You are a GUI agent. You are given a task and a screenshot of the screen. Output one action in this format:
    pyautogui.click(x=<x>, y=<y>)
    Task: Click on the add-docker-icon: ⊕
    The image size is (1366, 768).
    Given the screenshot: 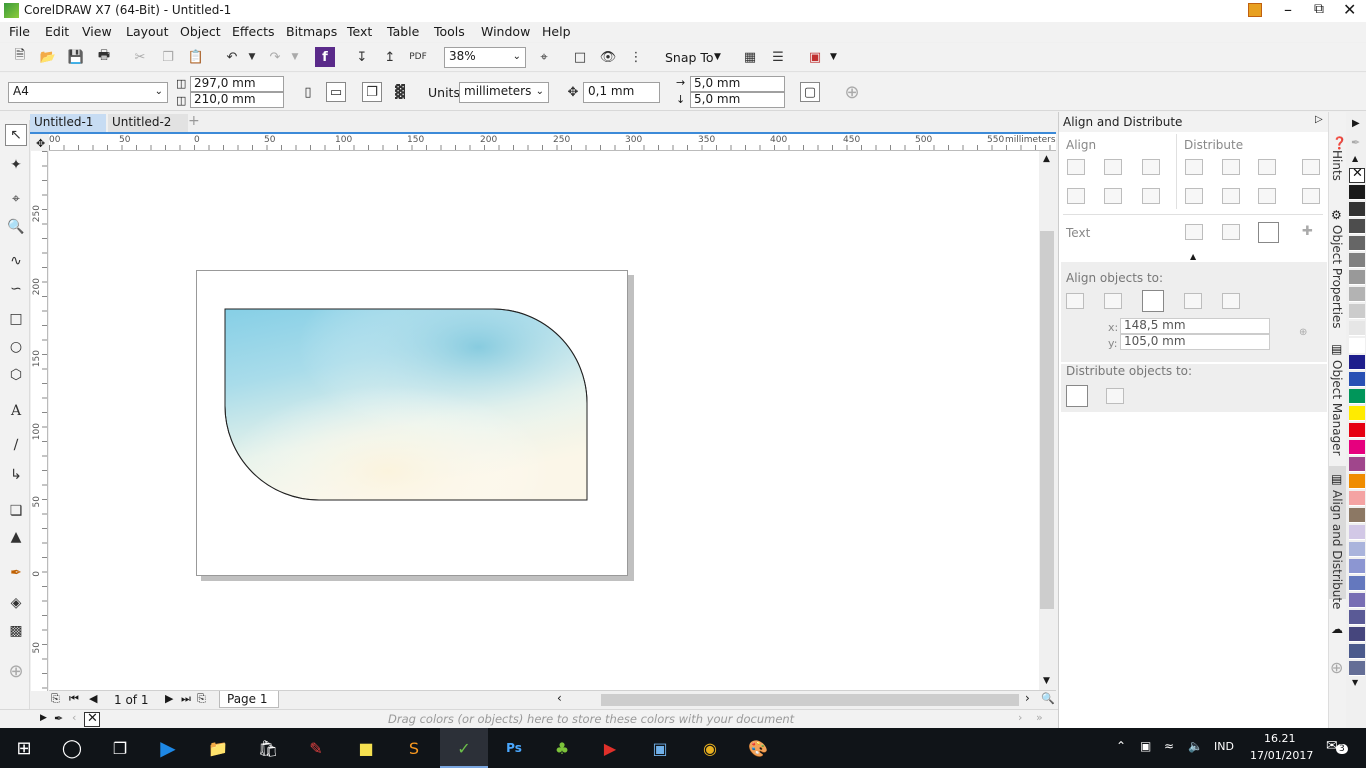 What is the action you would take?
    pyautogui.click(x=1336, y=667)
    